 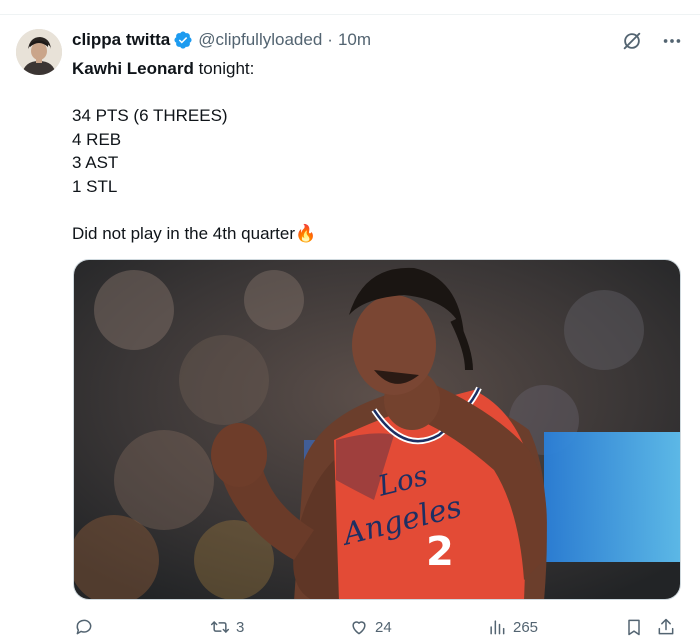 I want to click on retweet-icon, so click(x=220, y=627).